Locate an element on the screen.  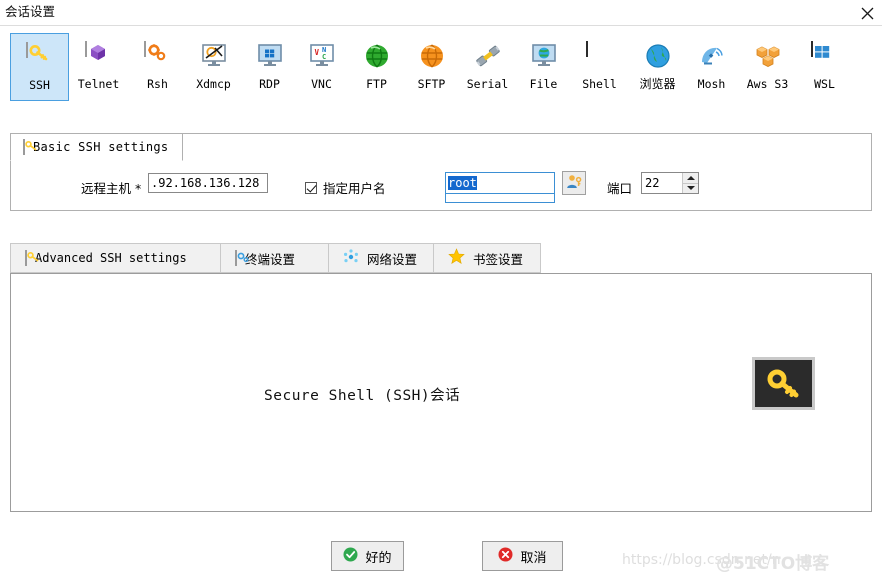
protocol-item-shell: > Shell is located at coordinates (599, 67).